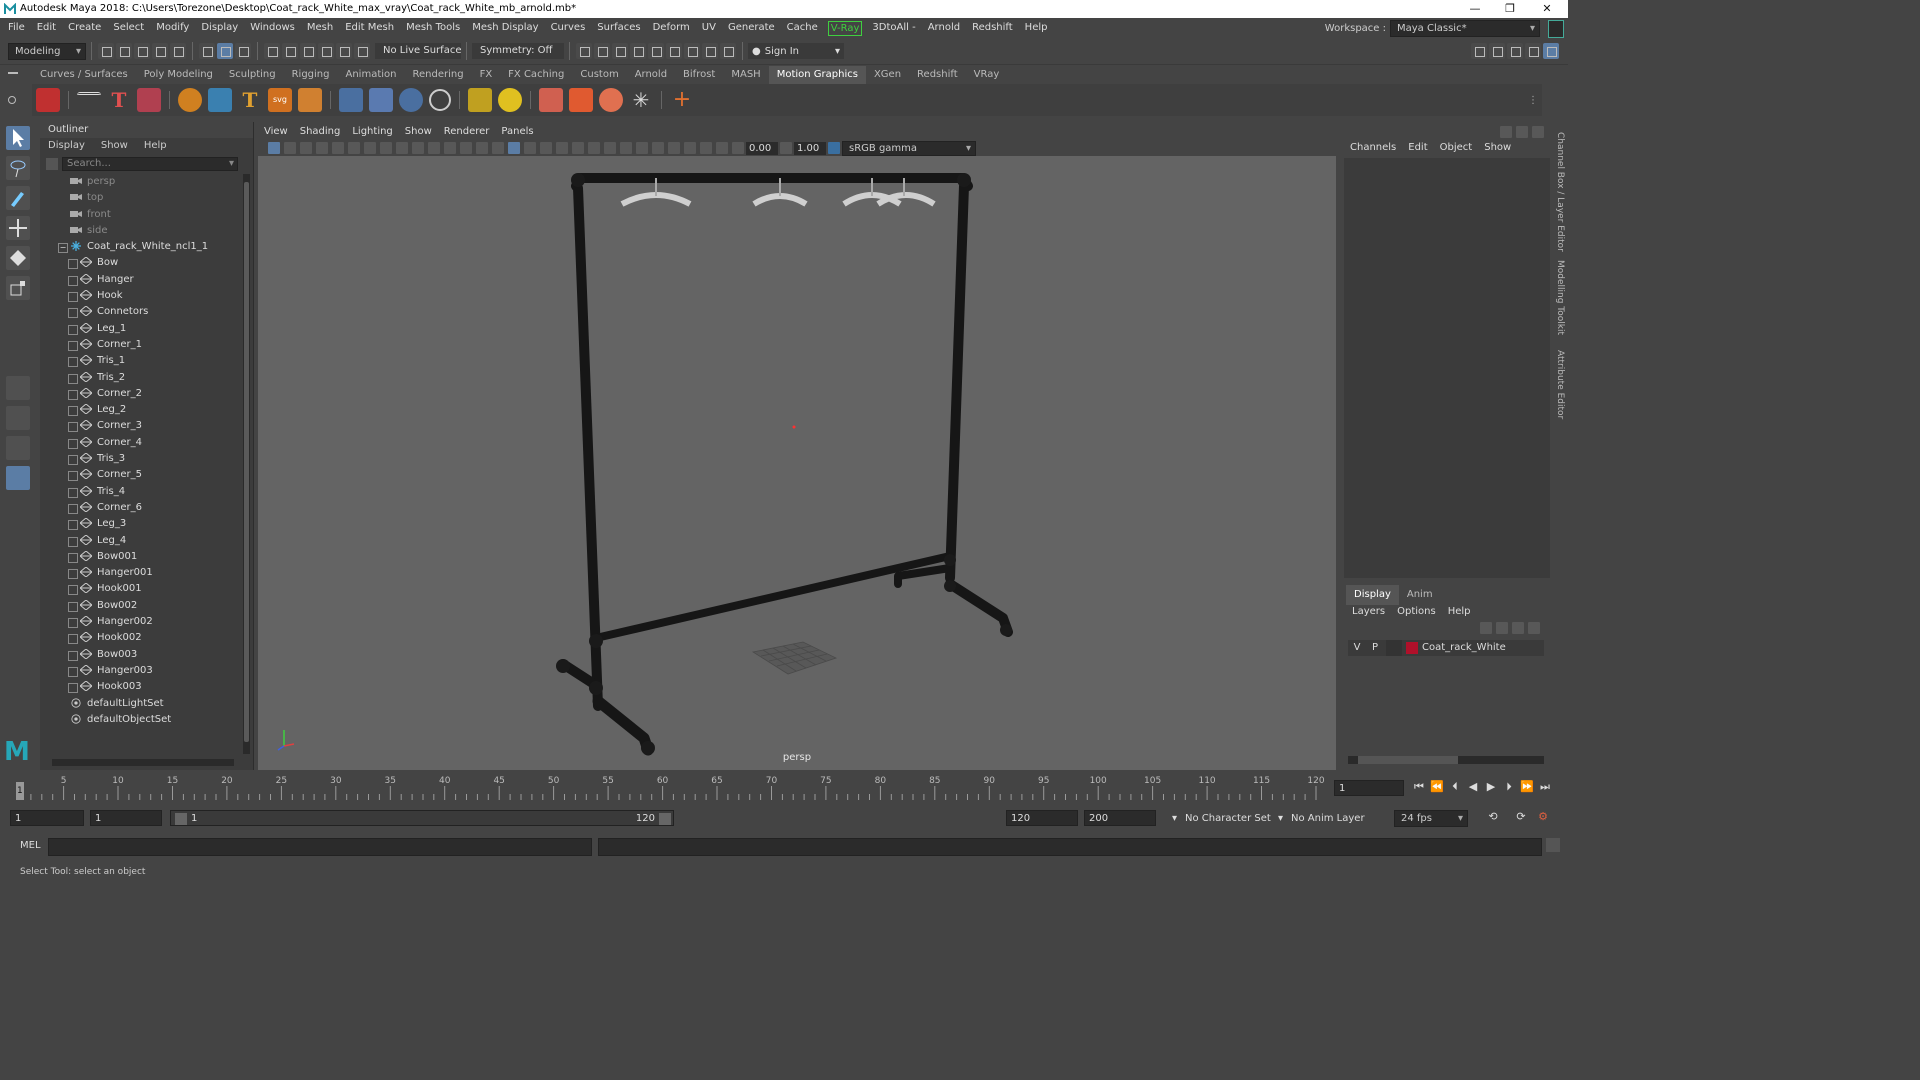  Describe the element at coordinates (178, 51) in the screenshot. I see `redo-icon` at that location.